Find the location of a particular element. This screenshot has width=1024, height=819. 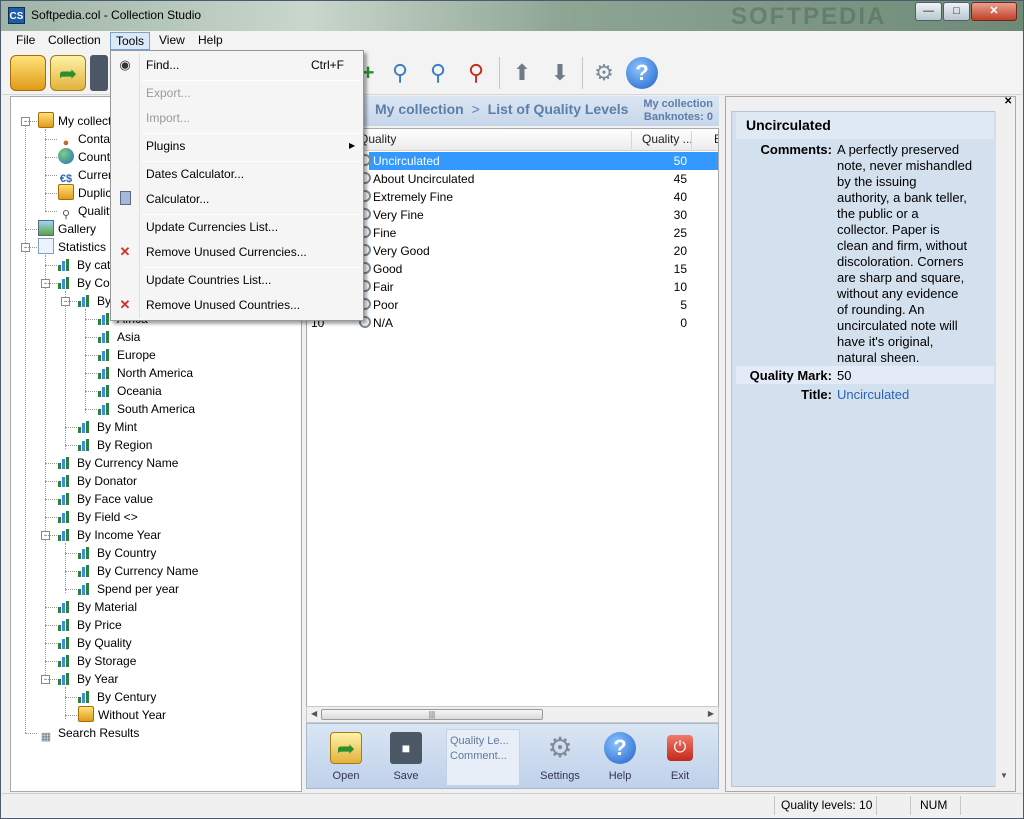

save-button: ■ Save is located at coordinates (406, 757).